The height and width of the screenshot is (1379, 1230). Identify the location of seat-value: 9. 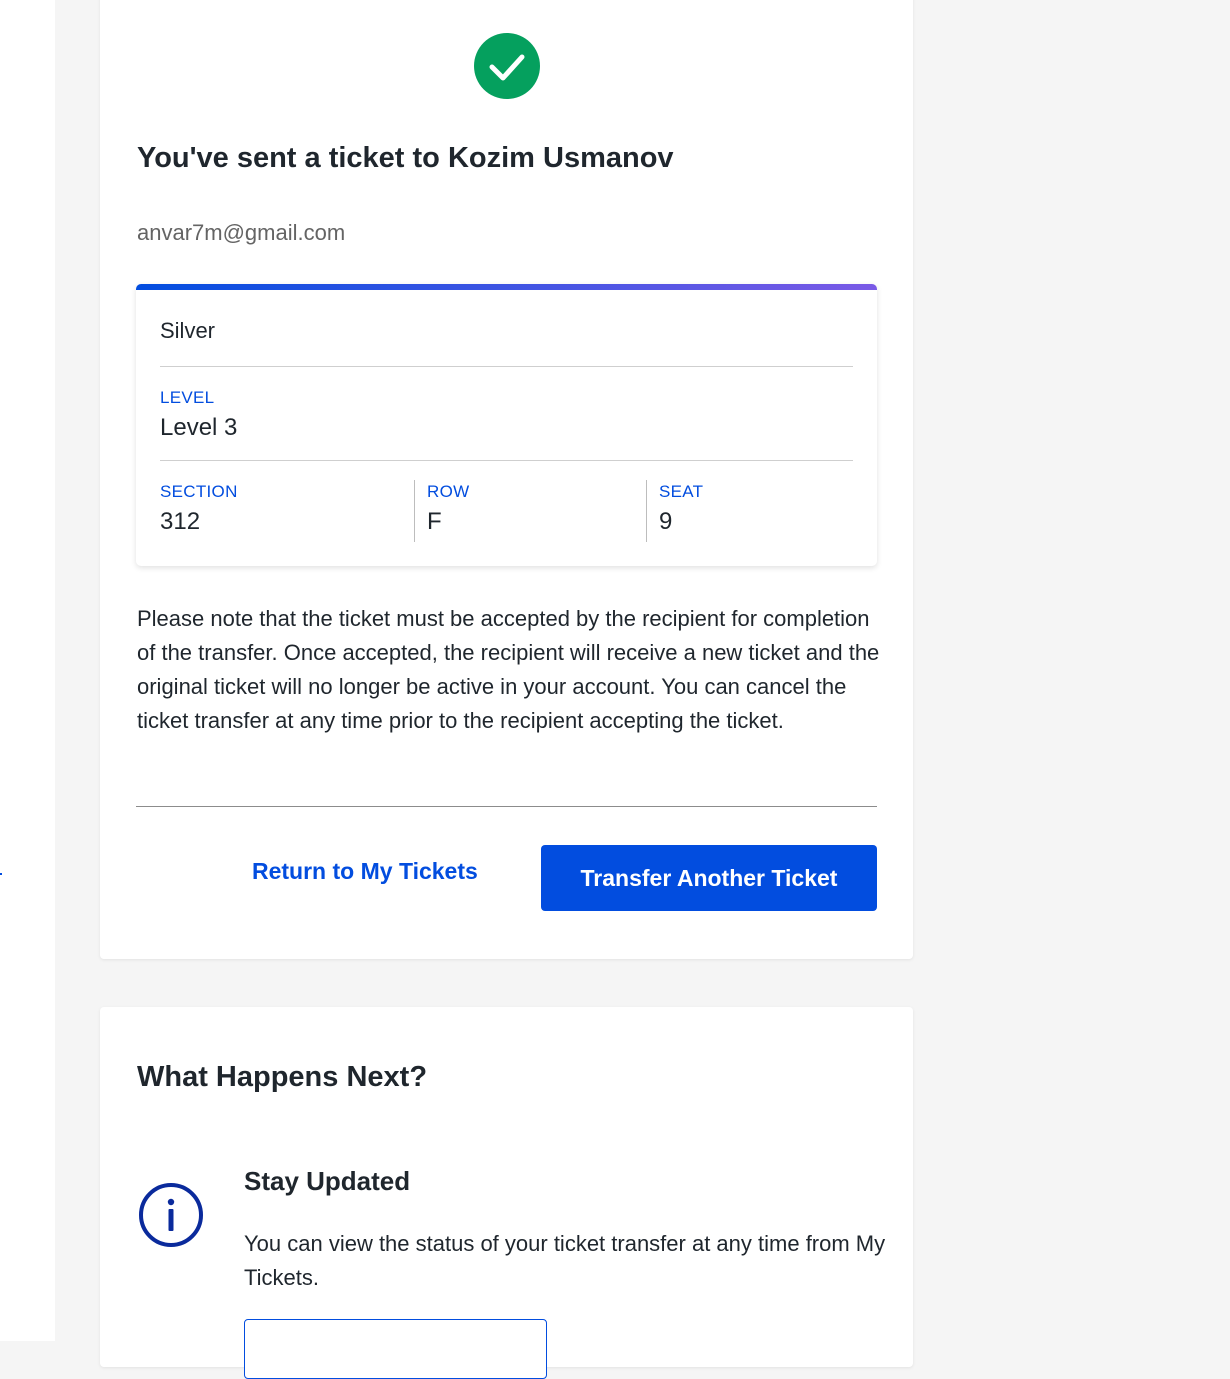
(666, 521).